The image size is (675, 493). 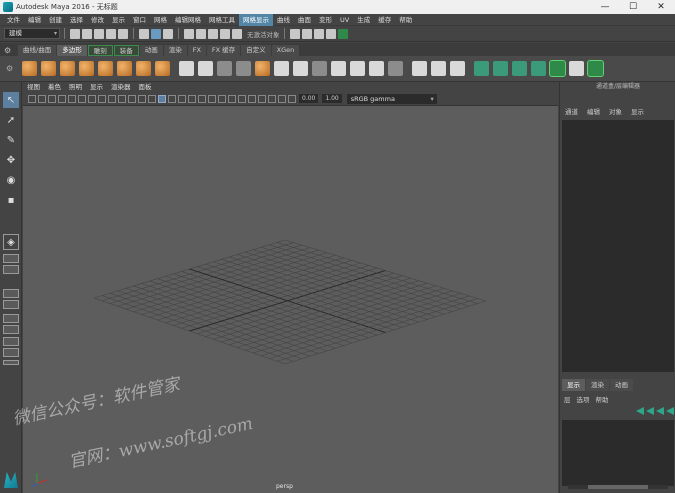 I want to click on shelf-tab: 装备, so click(x=126, y=50).